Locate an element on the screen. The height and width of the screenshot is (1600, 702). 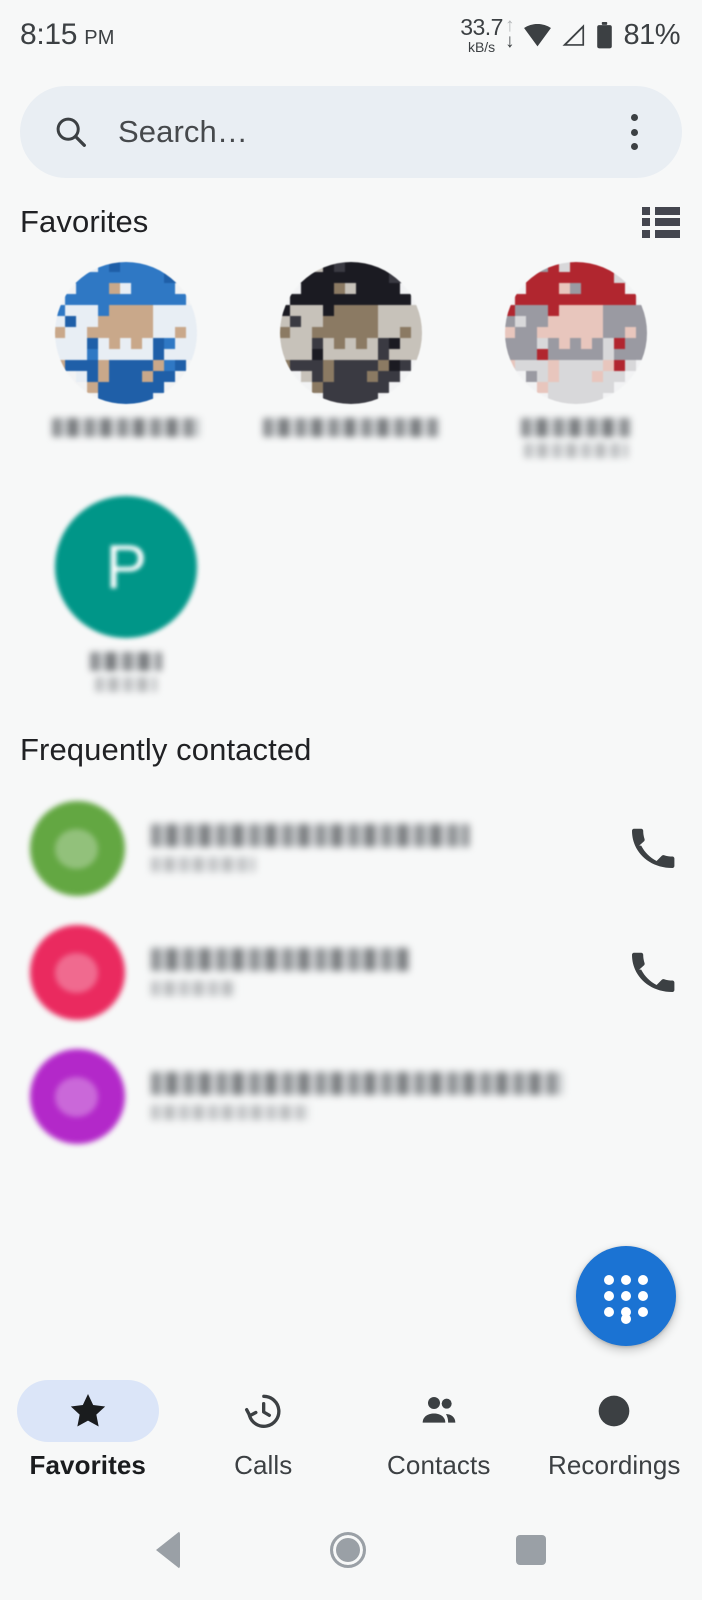
nav-tab-favorites: Favorites is located at coordinates (88, 1430).